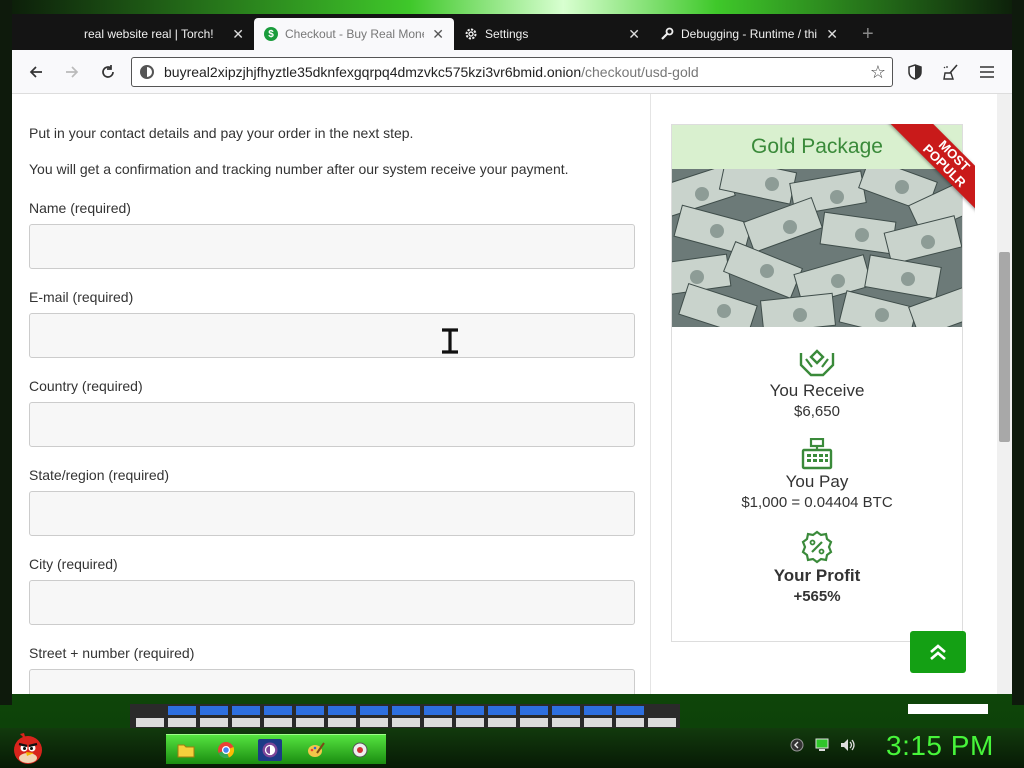 The height and width of the screenshot is (768, 1024). What do you see at coordinates (640, 72) in the screenshot?
I see `url-path: /checkout/usd-gold` at bounding box center [640, 72].